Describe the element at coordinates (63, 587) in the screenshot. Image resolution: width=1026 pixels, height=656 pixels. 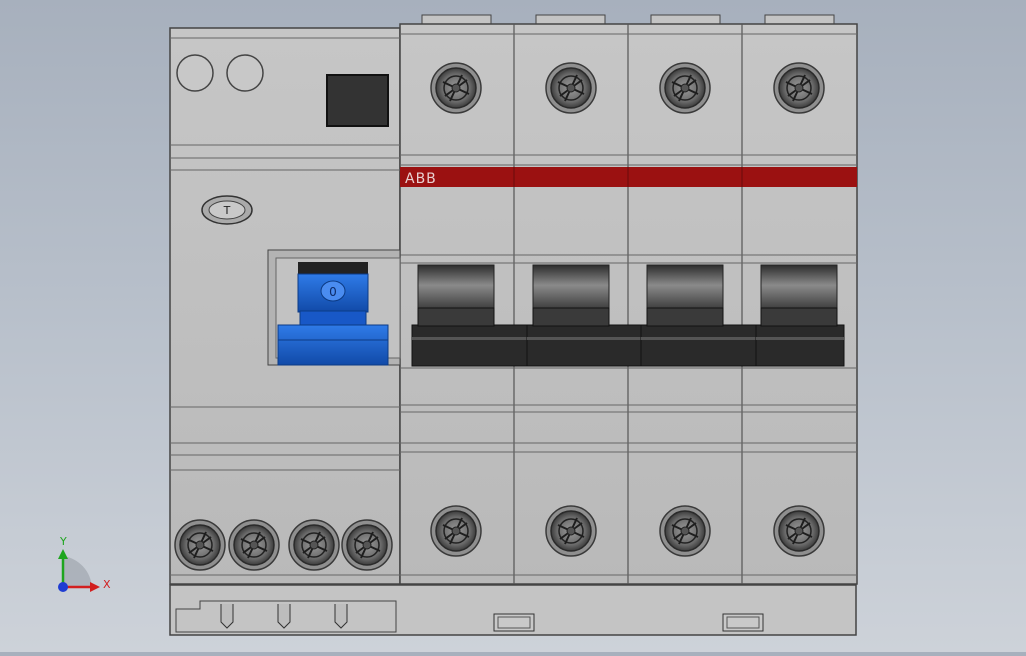
I see `z-axis-dot` at that location.